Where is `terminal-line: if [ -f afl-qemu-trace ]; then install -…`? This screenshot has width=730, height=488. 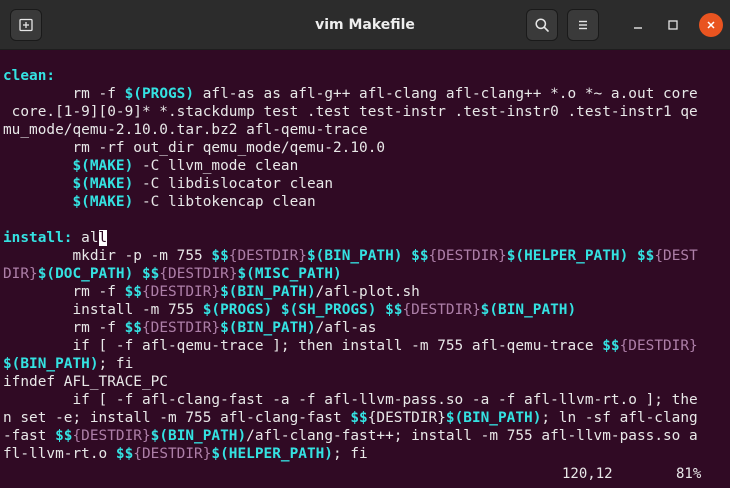 terminal-line: if [ -f afl-qemu-trace ]; then install -… is located at coordinates (350, 346).